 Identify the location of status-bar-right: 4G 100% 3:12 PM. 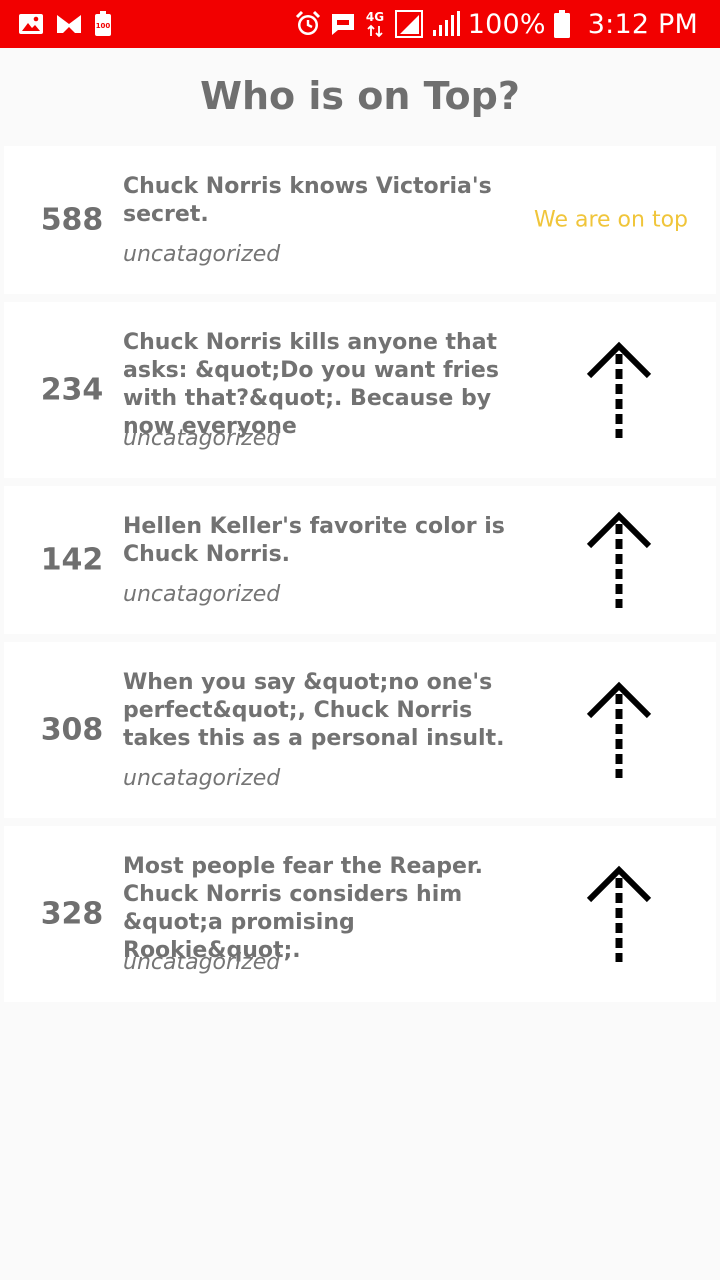
(496, 24).